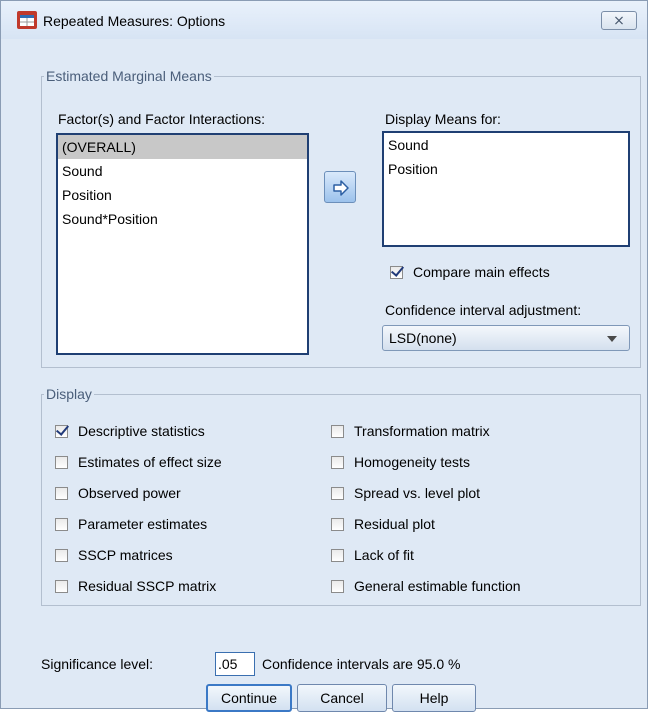 The image size is (656, 712). What do you see at coordinates (412, 462) in the screenshot?
I see `checkbox-label: Homogeneity tests` at bounding box center [412, 462].